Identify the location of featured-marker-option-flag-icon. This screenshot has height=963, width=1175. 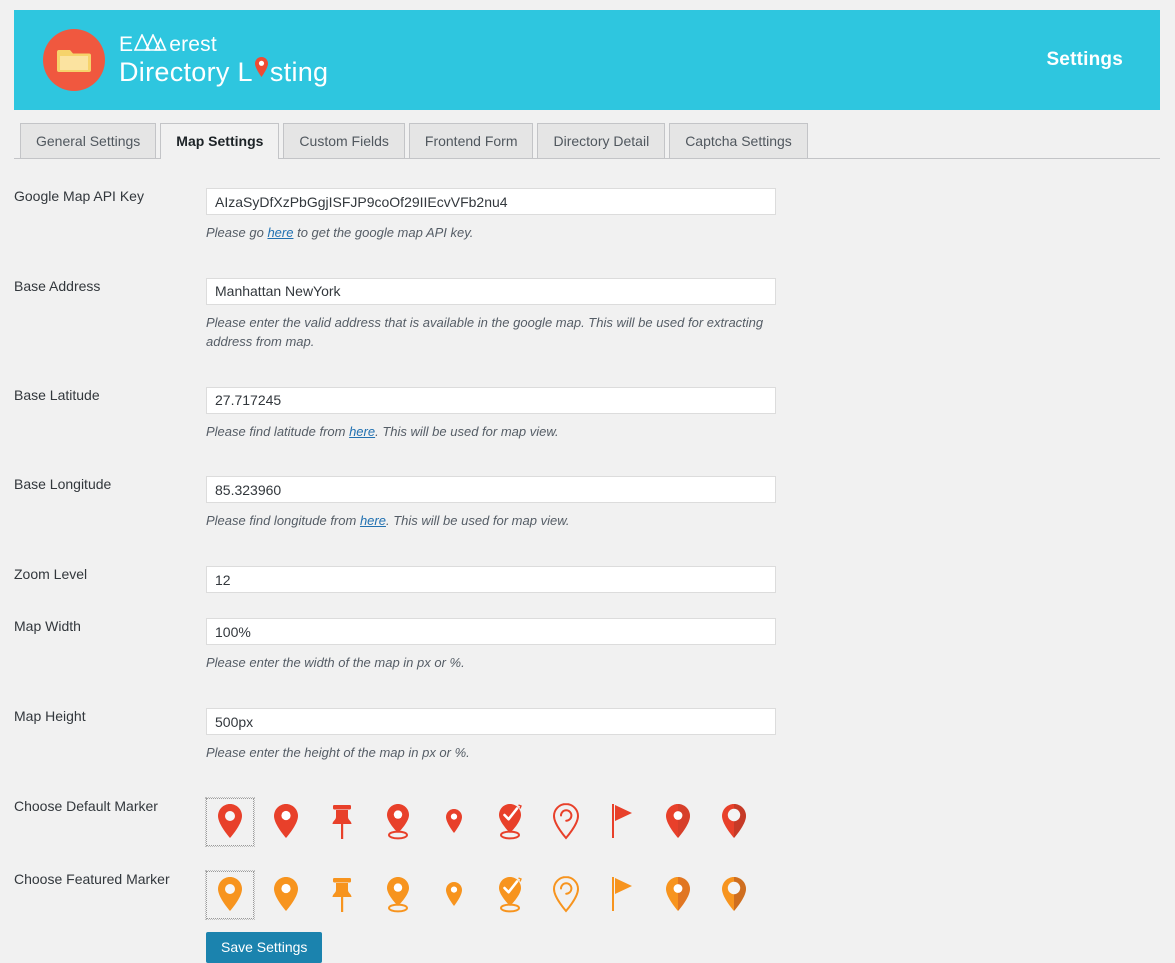
(622, 895).